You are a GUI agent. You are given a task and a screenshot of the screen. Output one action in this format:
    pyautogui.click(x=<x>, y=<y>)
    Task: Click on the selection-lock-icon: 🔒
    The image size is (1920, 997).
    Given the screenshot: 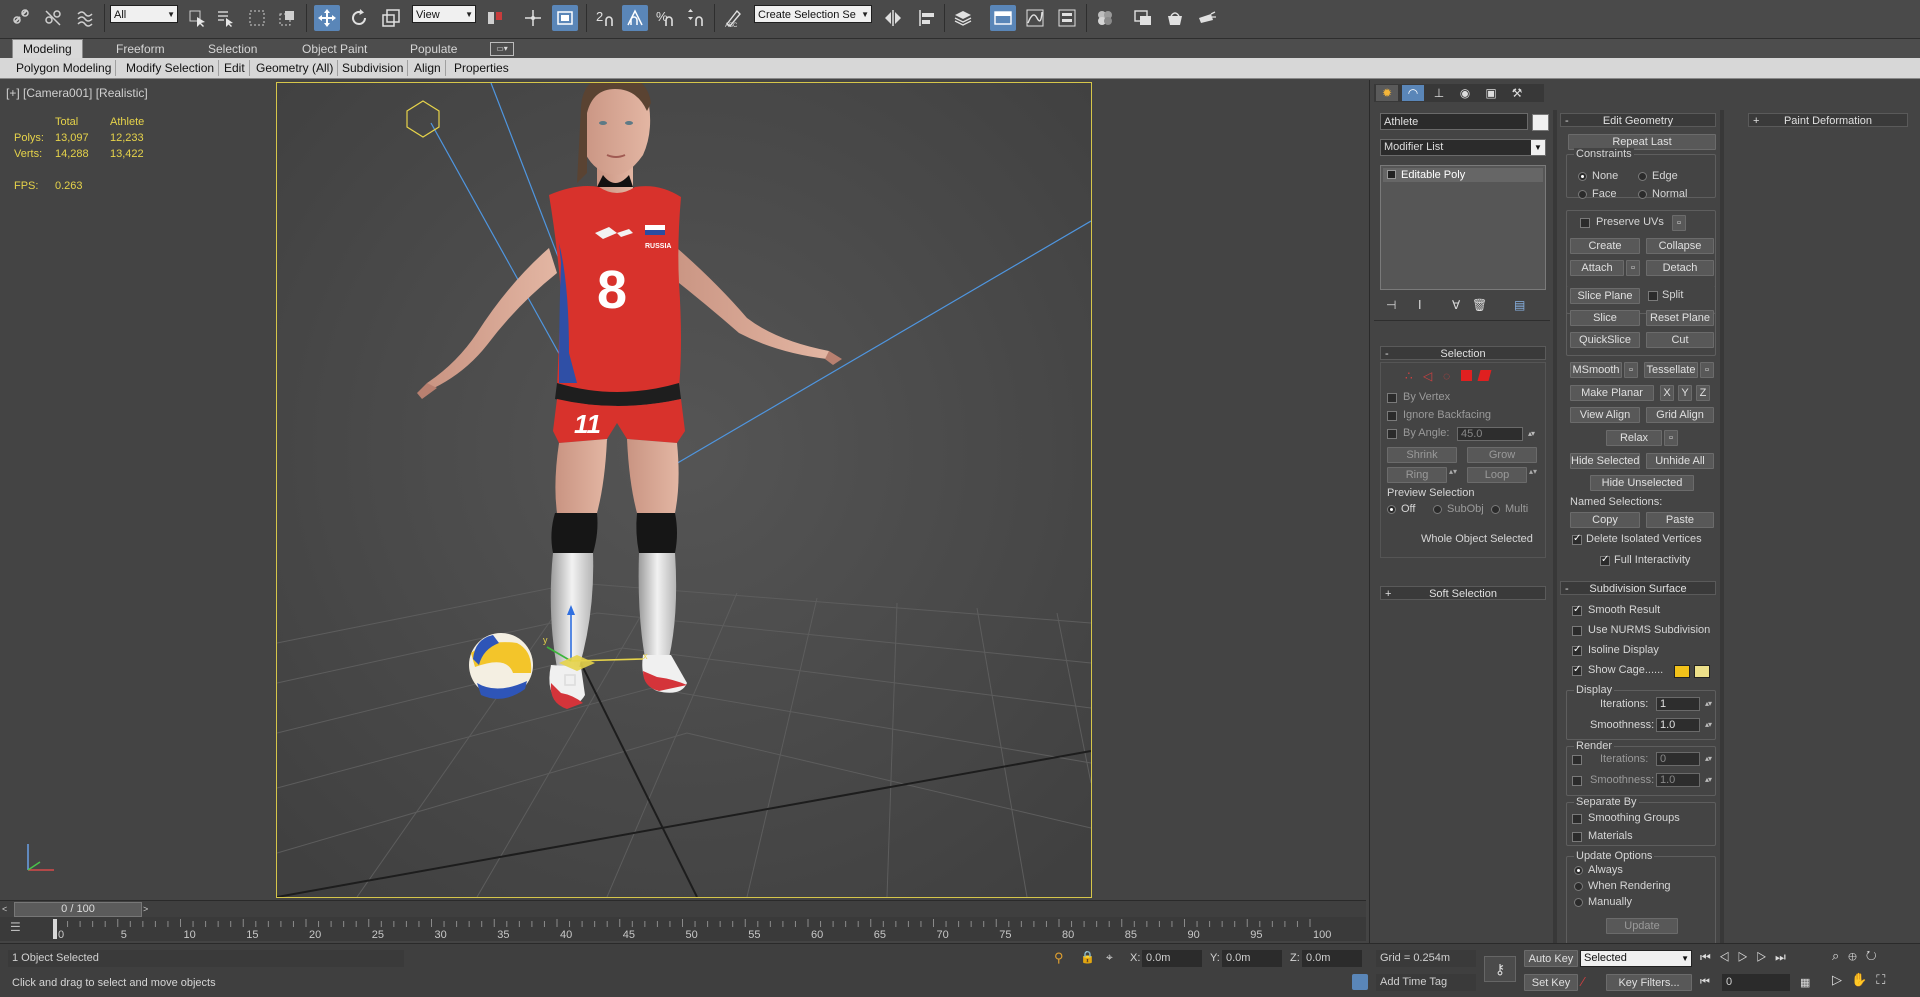 What is the action you would take?
    pyautogui.click(x=1087, y=957)
    